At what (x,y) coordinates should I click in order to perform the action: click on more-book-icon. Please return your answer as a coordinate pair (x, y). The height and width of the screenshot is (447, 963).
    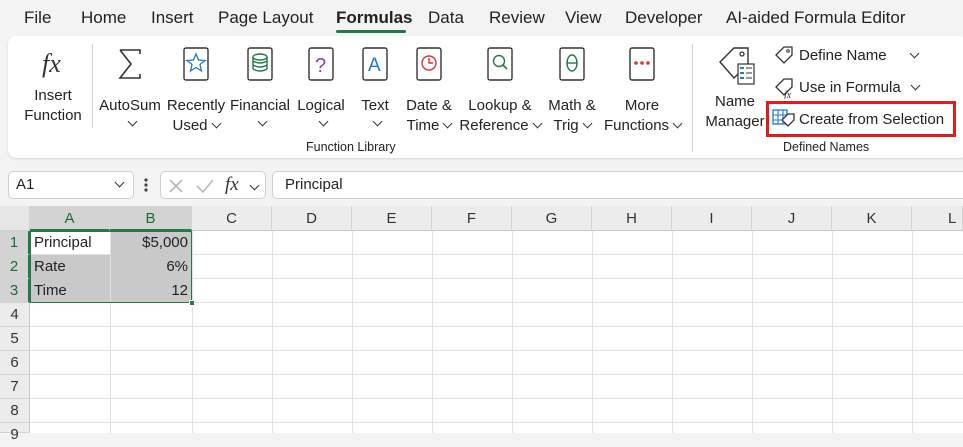
    Looking at the image, I should click on (642, 64).